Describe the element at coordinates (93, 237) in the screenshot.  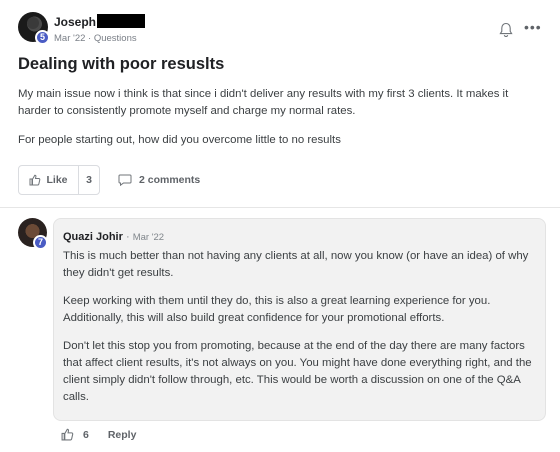
I see `commenter-name: Quazi Johir` at that location.